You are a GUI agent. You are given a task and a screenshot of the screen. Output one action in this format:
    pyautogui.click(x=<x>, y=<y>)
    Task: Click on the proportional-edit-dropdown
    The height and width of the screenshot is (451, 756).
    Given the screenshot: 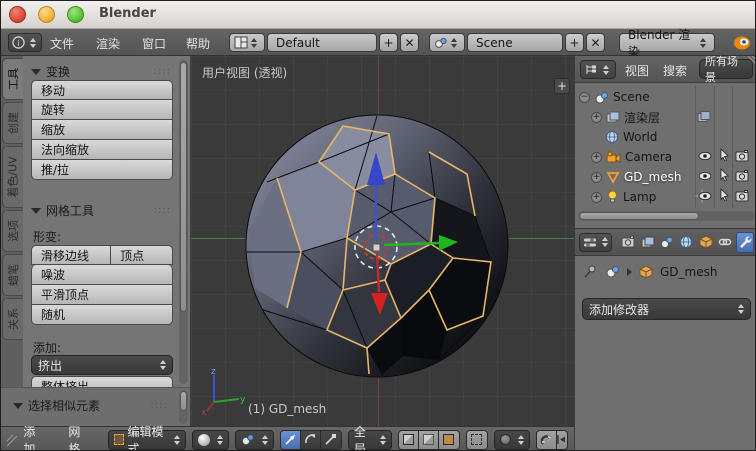 What is the action you would take?
    pyautogui.click(x=511, y=439)
    